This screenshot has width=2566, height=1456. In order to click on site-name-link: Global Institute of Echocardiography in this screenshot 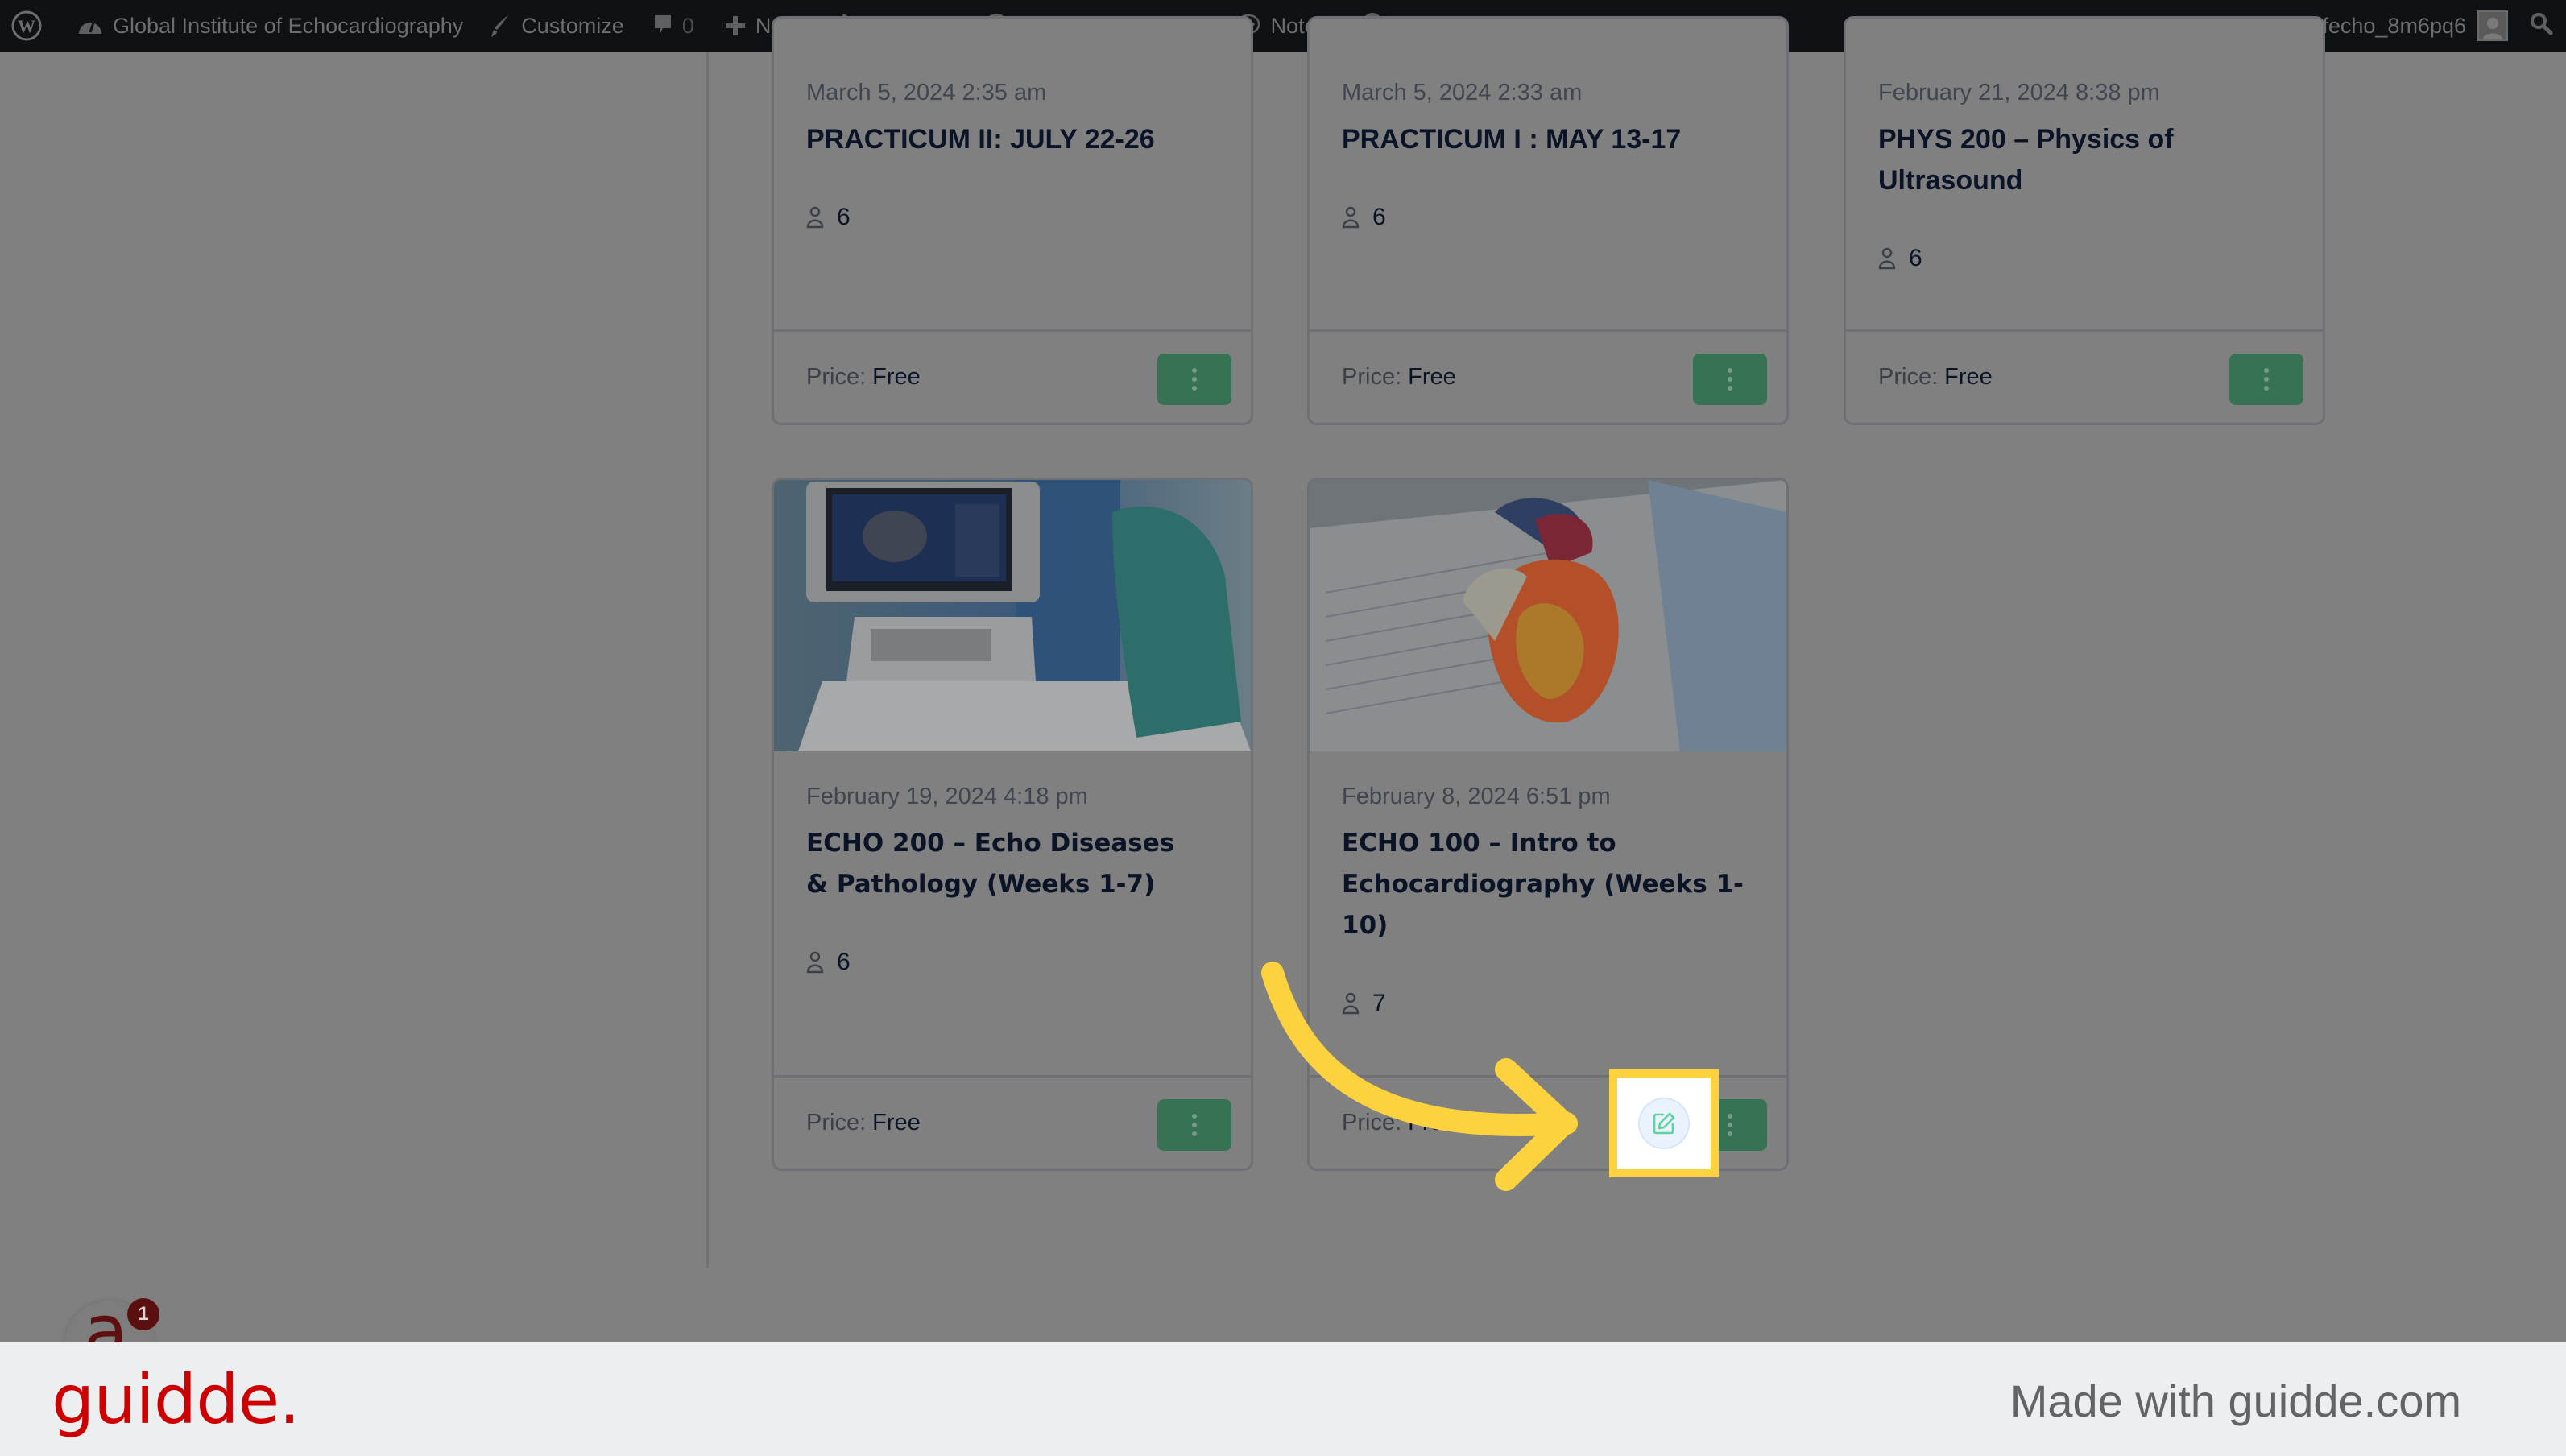, I will do `click(270, 26)`.